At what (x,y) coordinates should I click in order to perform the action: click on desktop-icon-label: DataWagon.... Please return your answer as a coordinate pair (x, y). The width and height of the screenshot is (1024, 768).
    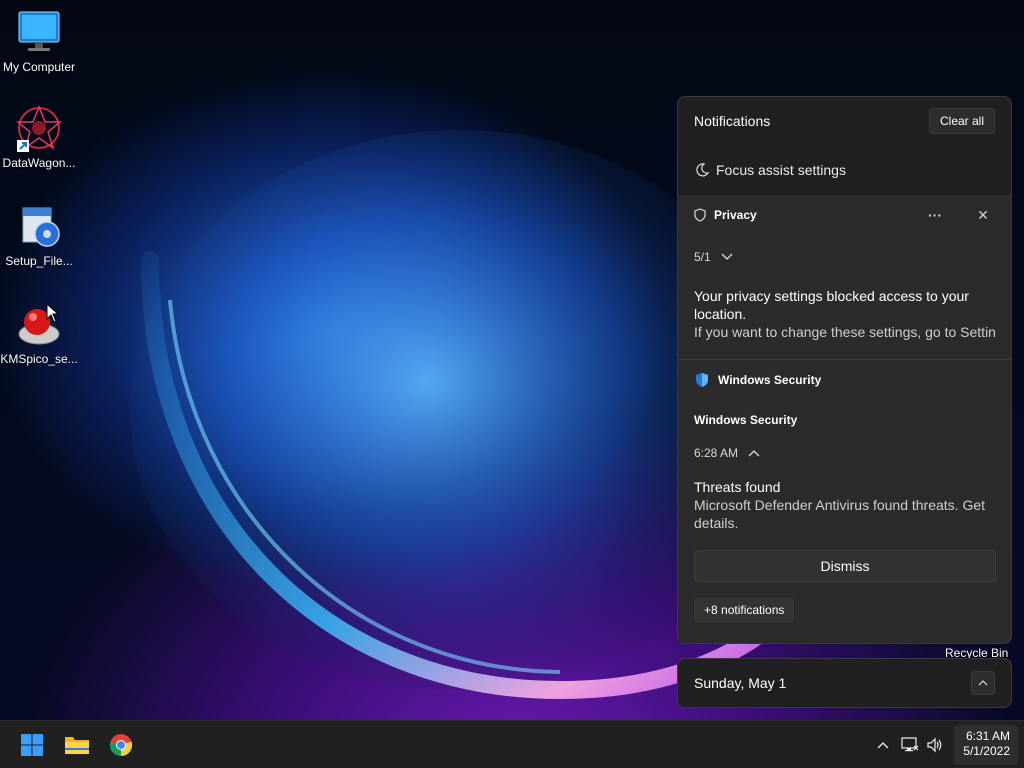
    Looking at the image, I should click on (39, 163).